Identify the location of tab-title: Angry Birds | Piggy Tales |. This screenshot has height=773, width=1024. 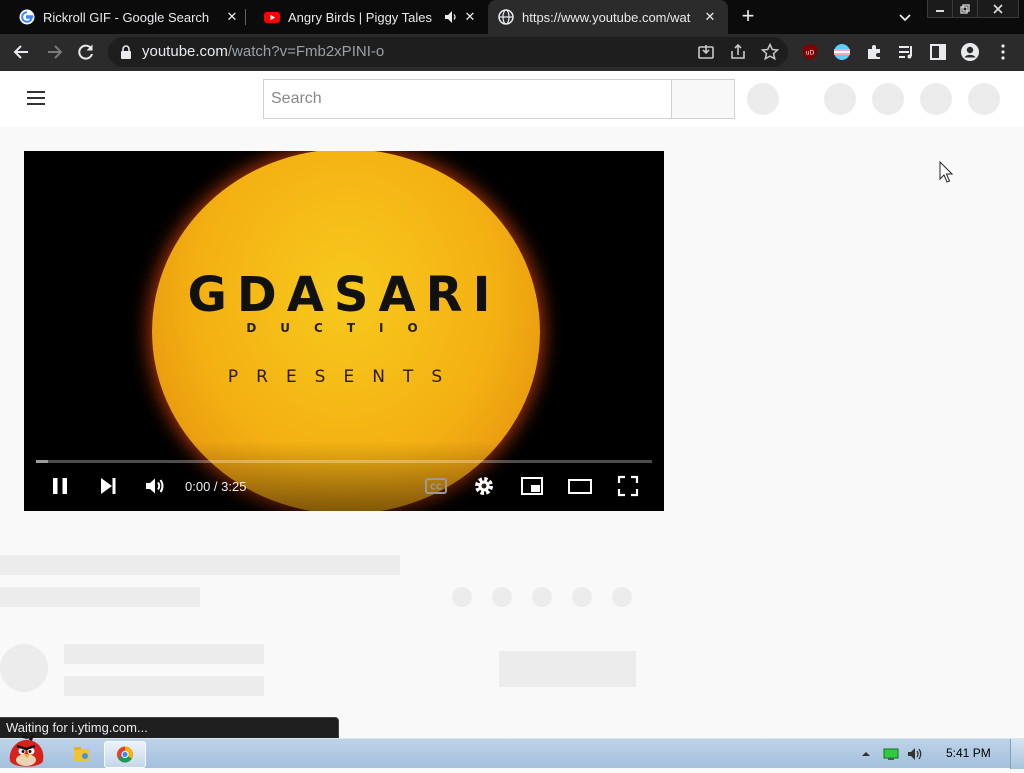
(362, 17).